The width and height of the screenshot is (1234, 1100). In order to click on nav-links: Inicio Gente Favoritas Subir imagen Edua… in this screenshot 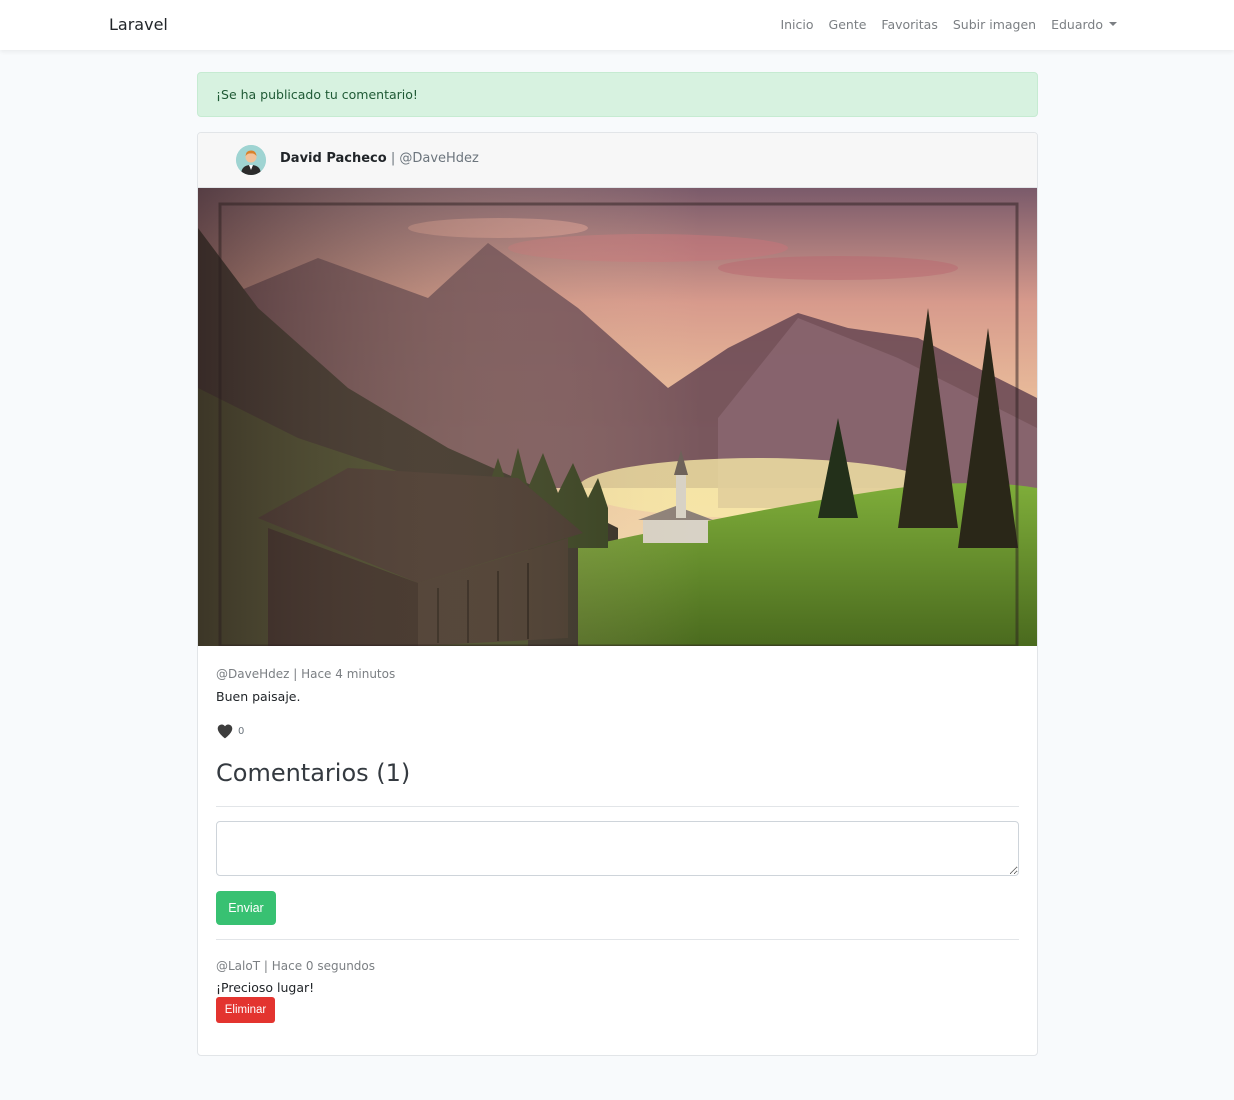, I will do `click(948, 24)`.